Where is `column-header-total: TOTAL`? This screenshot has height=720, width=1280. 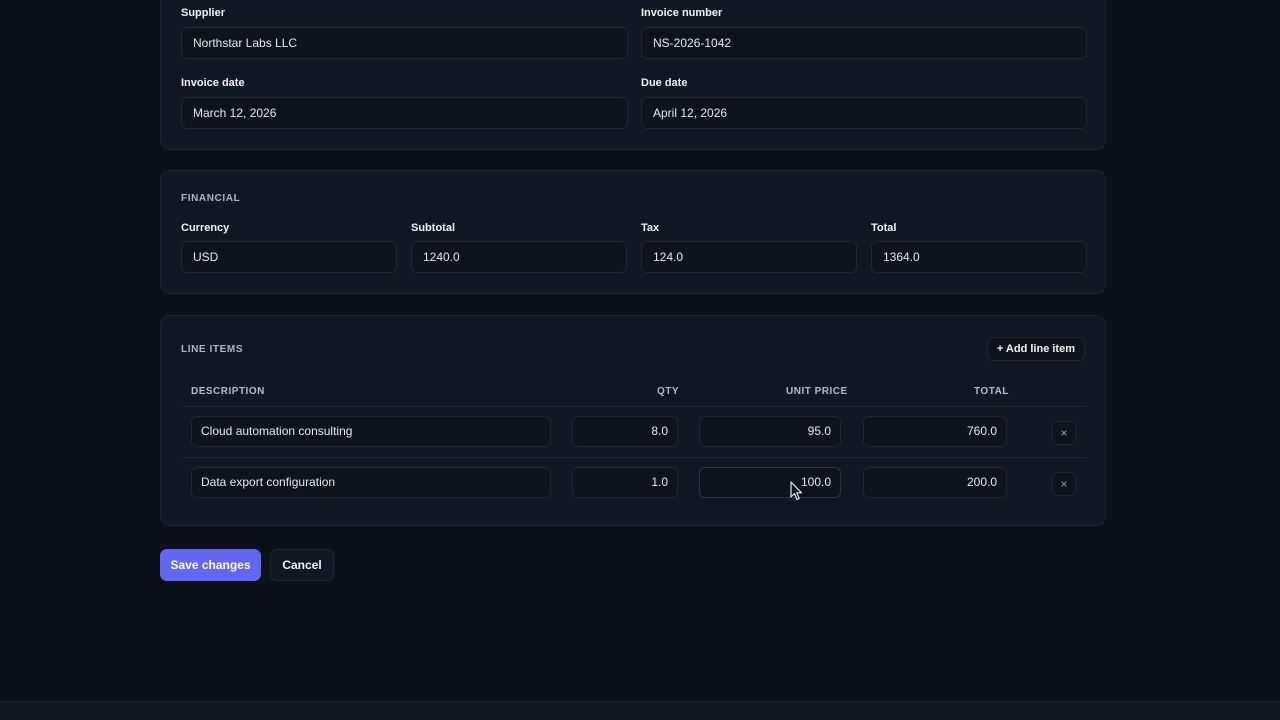 column-header-total: TOTAL is located at coordinates (991, 391).